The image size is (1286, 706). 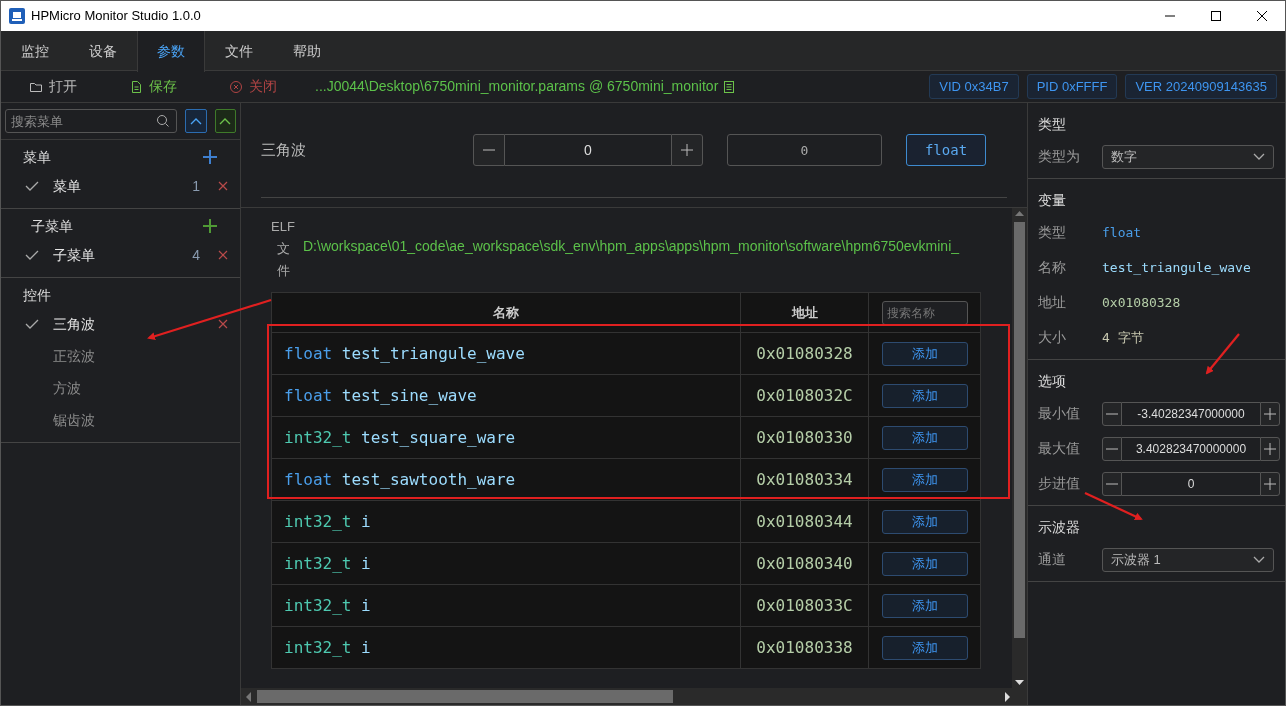 I want to click on sidebar-item: 子菜单, so click(x=123, y=255).